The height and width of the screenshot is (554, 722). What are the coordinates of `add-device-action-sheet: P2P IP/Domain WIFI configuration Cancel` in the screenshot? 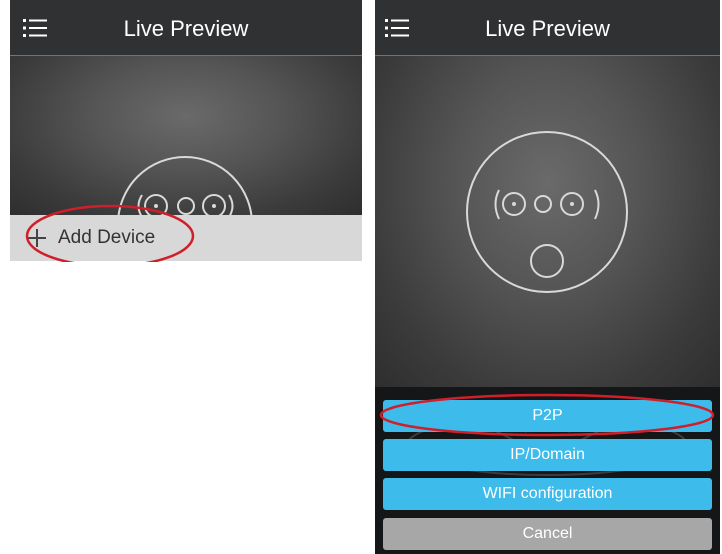 It's located at (547, 470).